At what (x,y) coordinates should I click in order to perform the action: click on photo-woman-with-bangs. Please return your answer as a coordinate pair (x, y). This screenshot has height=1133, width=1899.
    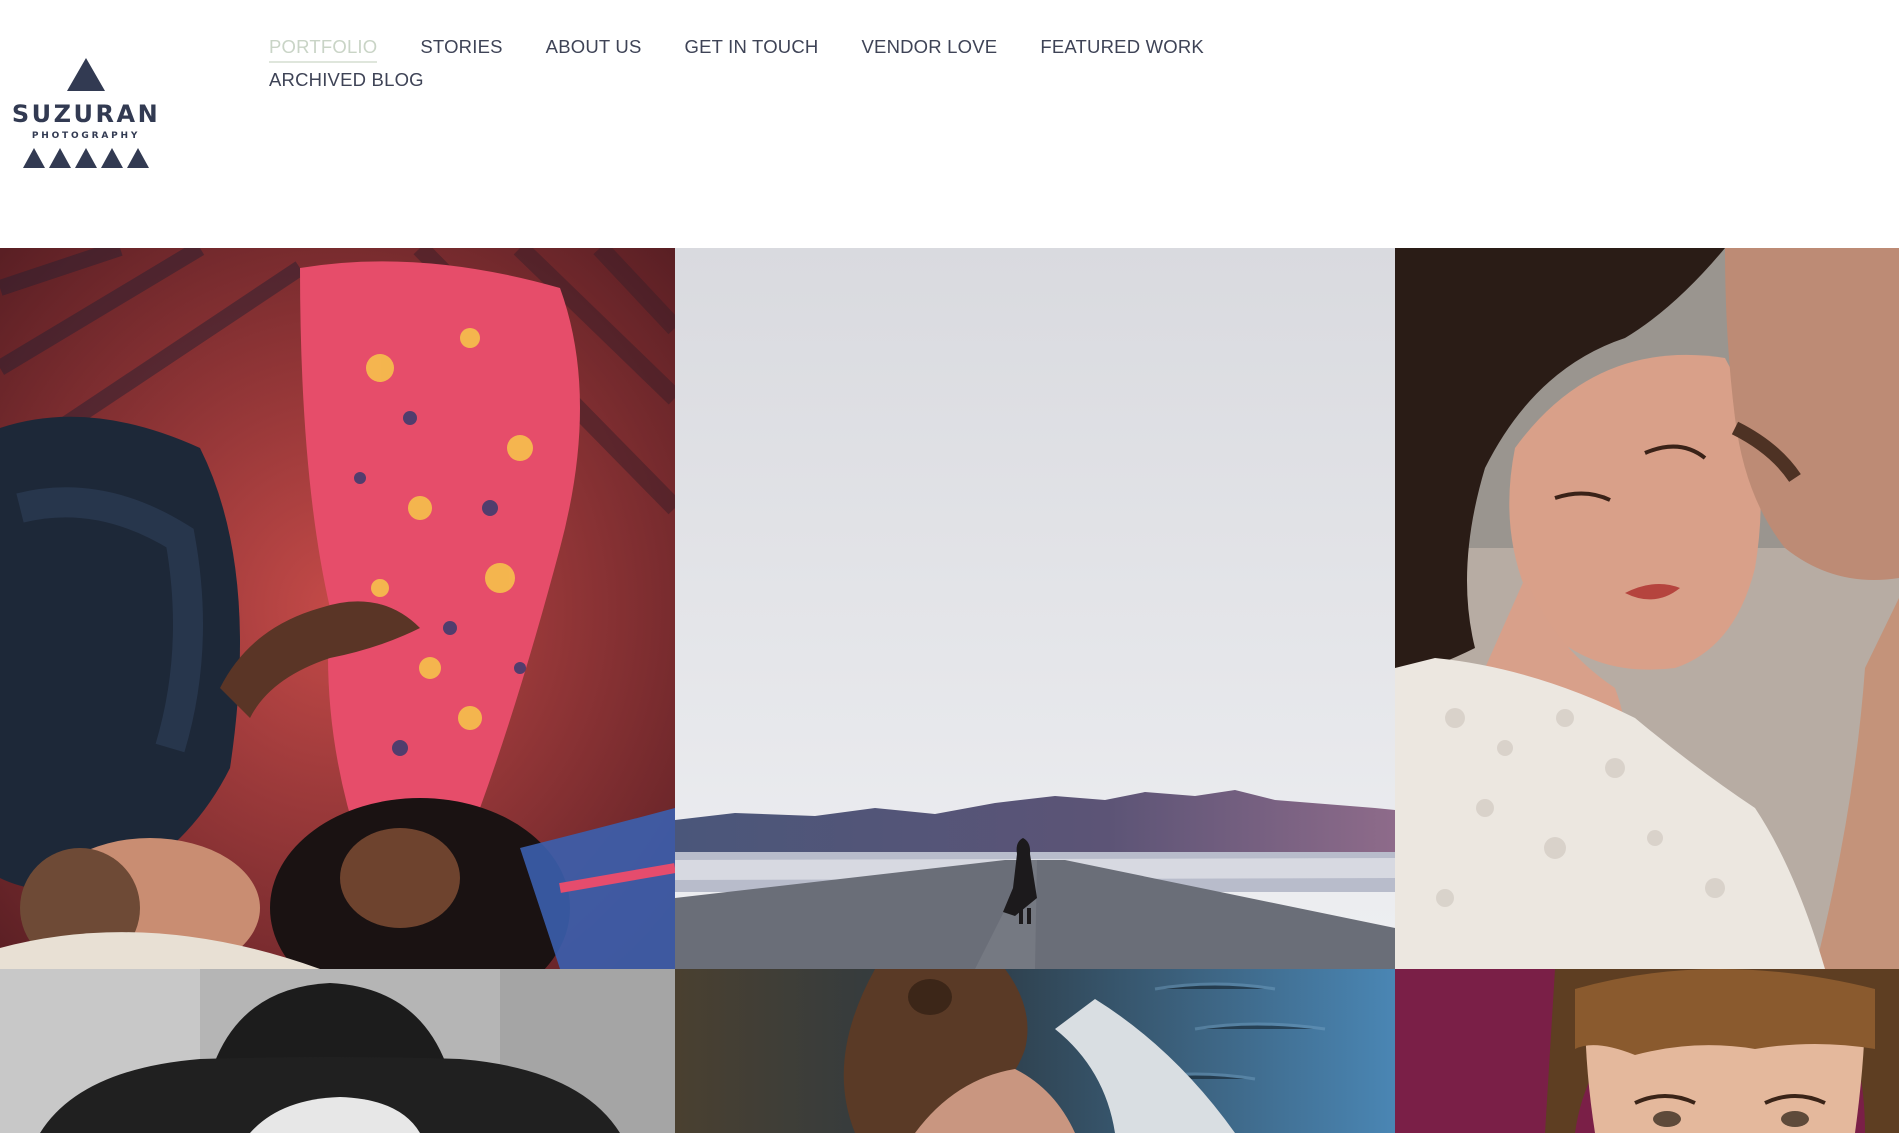
    Looking at the image, I should click on (1647, 1051).